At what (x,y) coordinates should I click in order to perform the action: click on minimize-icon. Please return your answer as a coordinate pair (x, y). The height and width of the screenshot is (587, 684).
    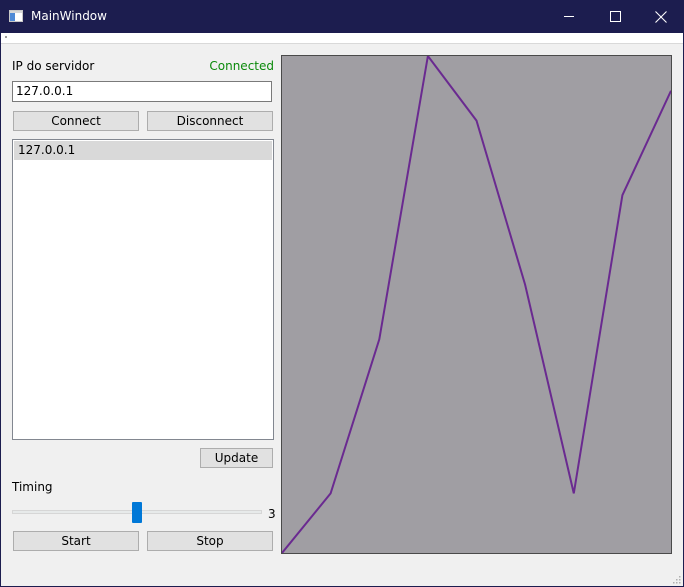
    Looking at the image, I should click on (569, 16).